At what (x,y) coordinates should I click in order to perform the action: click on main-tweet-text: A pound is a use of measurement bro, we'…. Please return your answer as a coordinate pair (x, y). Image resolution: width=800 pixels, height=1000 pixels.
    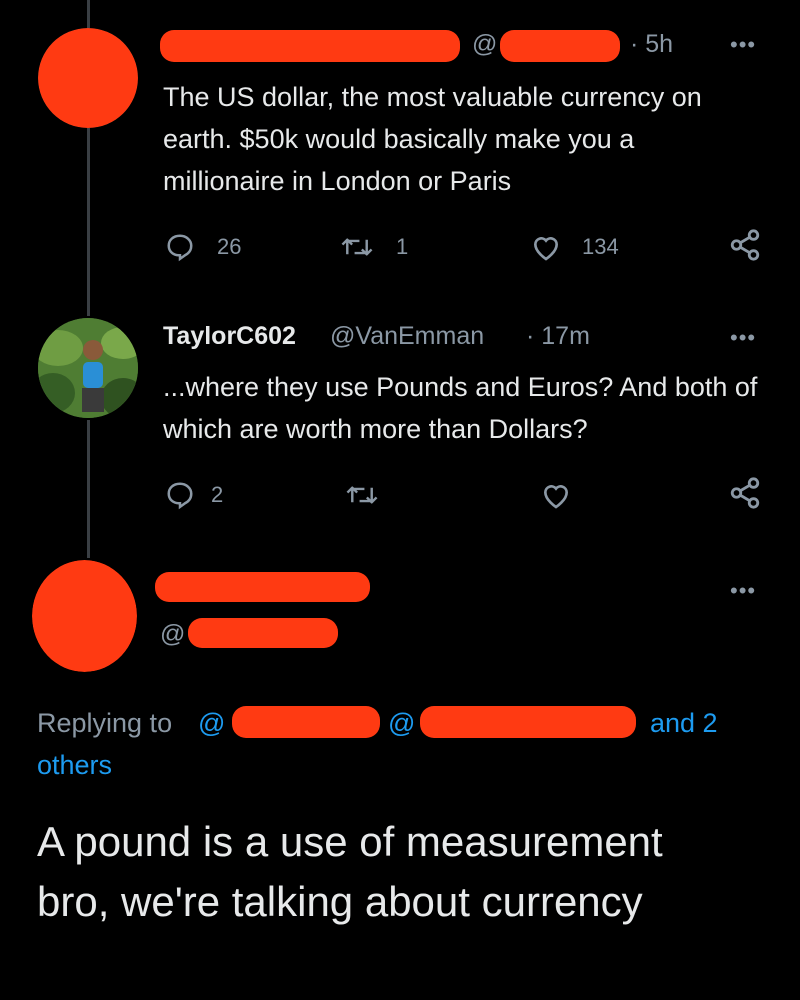
    Looking at the image, I should click on (350, 871).